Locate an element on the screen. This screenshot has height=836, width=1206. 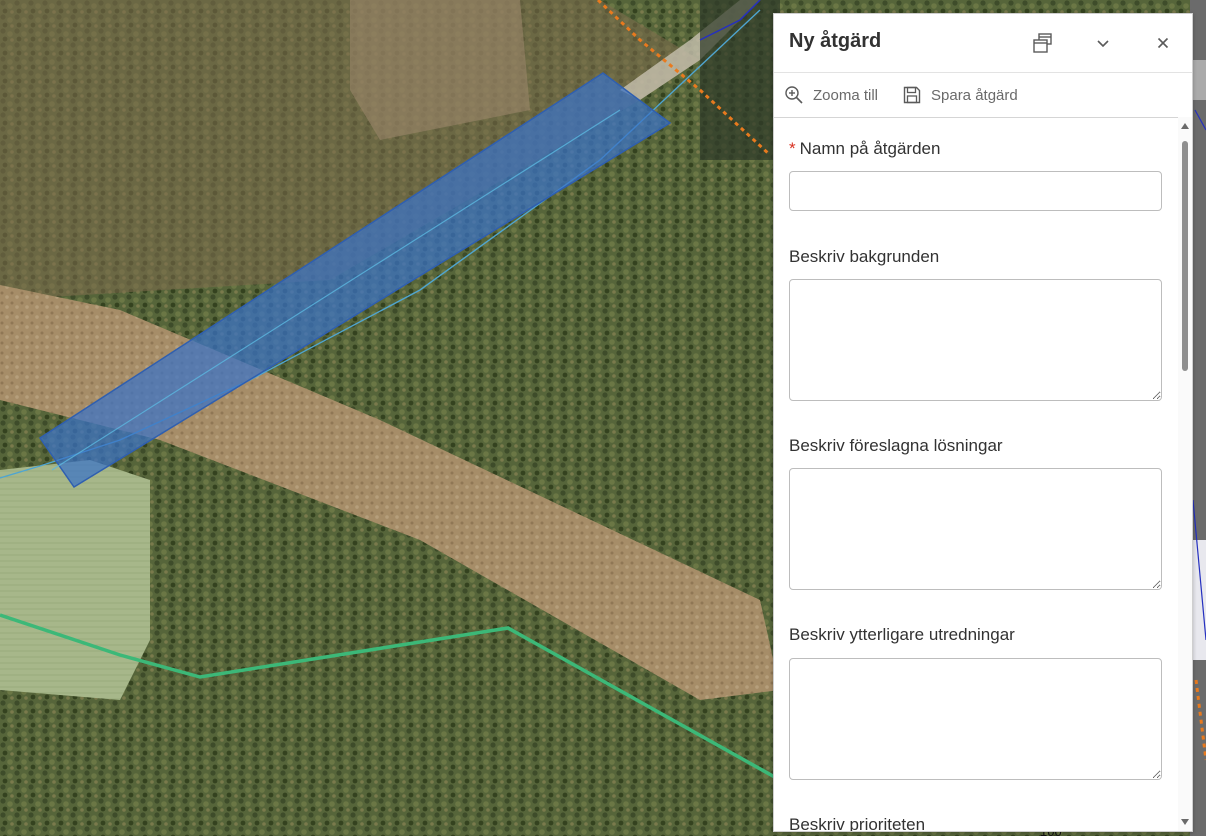
panel-scrollbar is located at coordinates (1185, 474).